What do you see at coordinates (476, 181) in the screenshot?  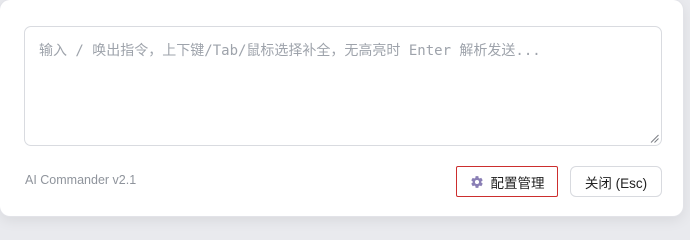 I see `gear-icon` at bounding box center [476, 181].